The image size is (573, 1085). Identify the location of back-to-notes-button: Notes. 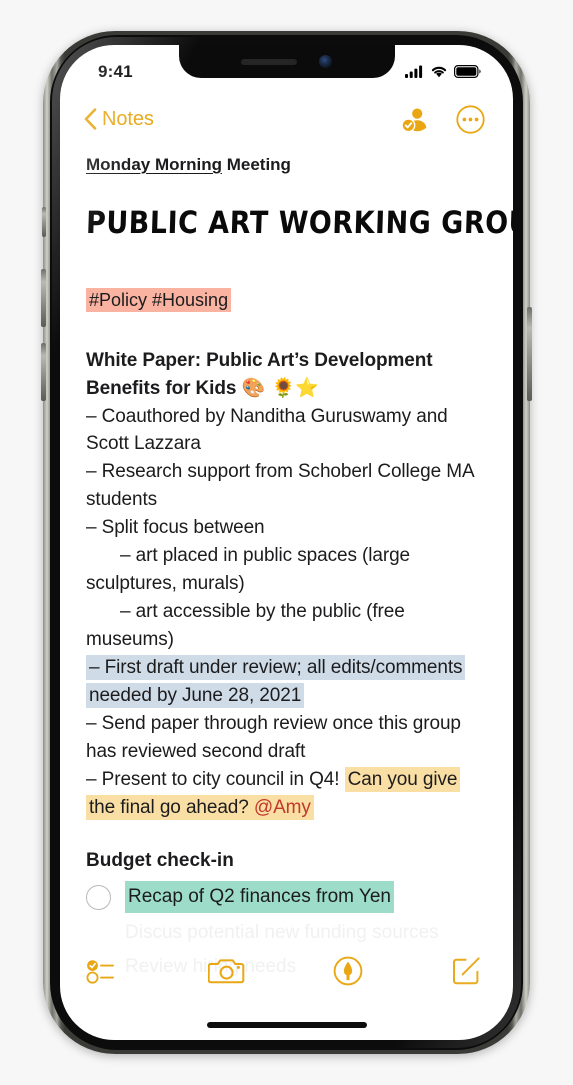
(119, 119).